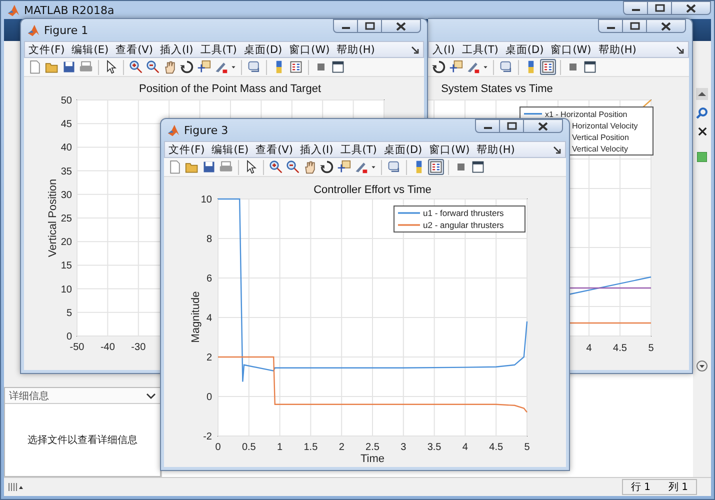 Image resolution: width=715 pixels, height=500 pixels. I want to click on column-indicator: 列 1, so click(678, 487).